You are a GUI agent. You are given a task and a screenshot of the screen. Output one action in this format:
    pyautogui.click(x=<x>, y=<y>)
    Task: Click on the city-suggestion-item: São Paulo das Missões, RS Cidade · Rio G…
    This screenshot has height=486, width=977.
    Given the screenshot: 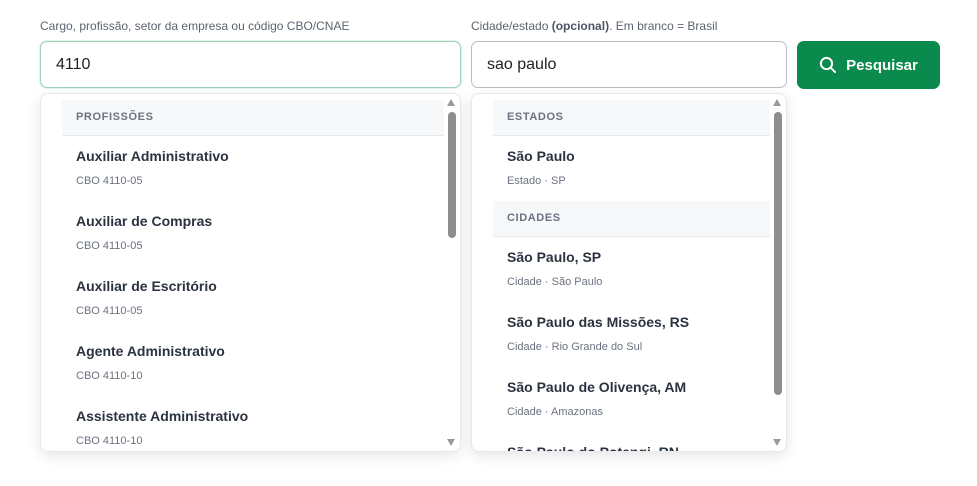 What is the action you would take?
    pyautogui.click(x=631, y=334)
    